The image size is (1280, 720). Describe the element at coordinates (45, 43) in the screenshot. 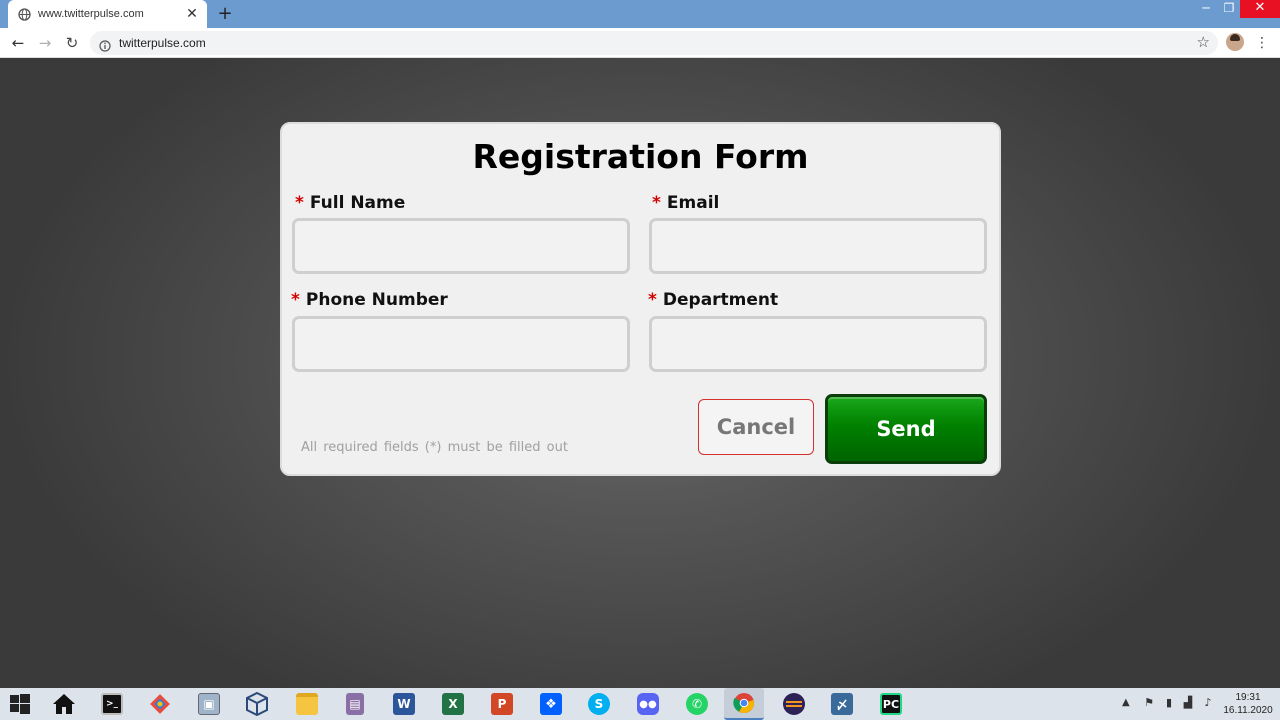

I see `forward-icon: →` at that location.